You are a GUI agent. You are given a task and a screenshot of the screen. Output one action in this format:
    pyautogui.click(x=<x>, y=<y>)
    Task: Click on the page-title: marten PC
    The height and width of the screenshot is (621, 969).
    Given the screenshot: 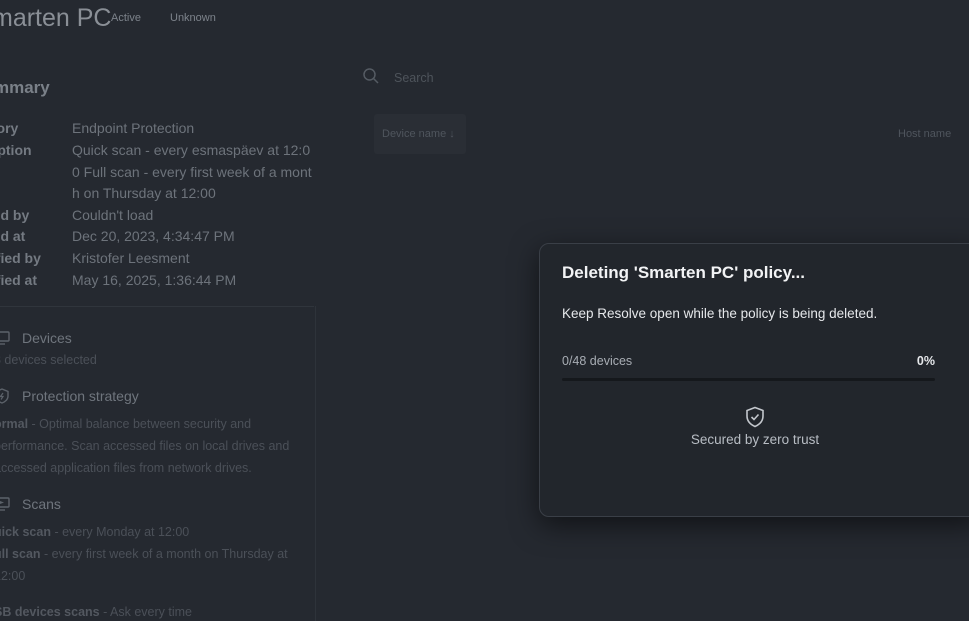 What is the action you would take?
    pyautogui.click(x=56, y=18)
    